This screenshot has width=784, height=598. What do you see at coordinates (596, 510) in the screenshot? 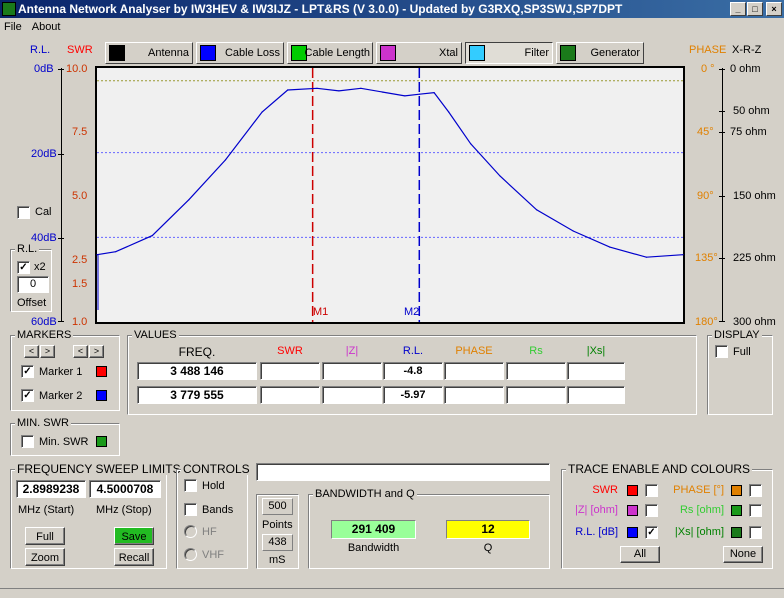
I see `trace-z-label: |Z| [ohm]` at bounding box center [596, 510].